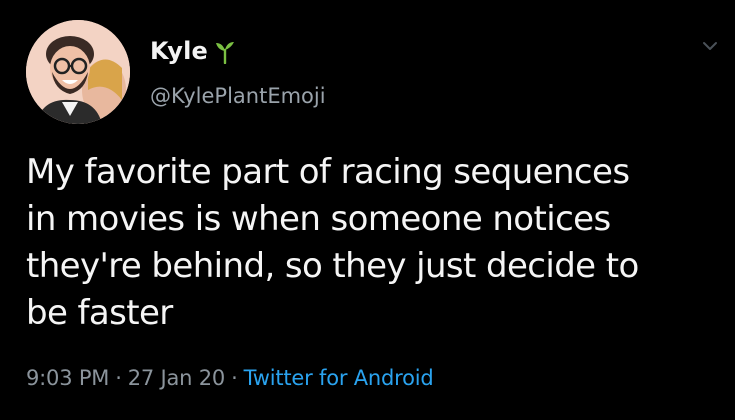  I want to click on tweet-text-line: be faster, so click(99, 313).